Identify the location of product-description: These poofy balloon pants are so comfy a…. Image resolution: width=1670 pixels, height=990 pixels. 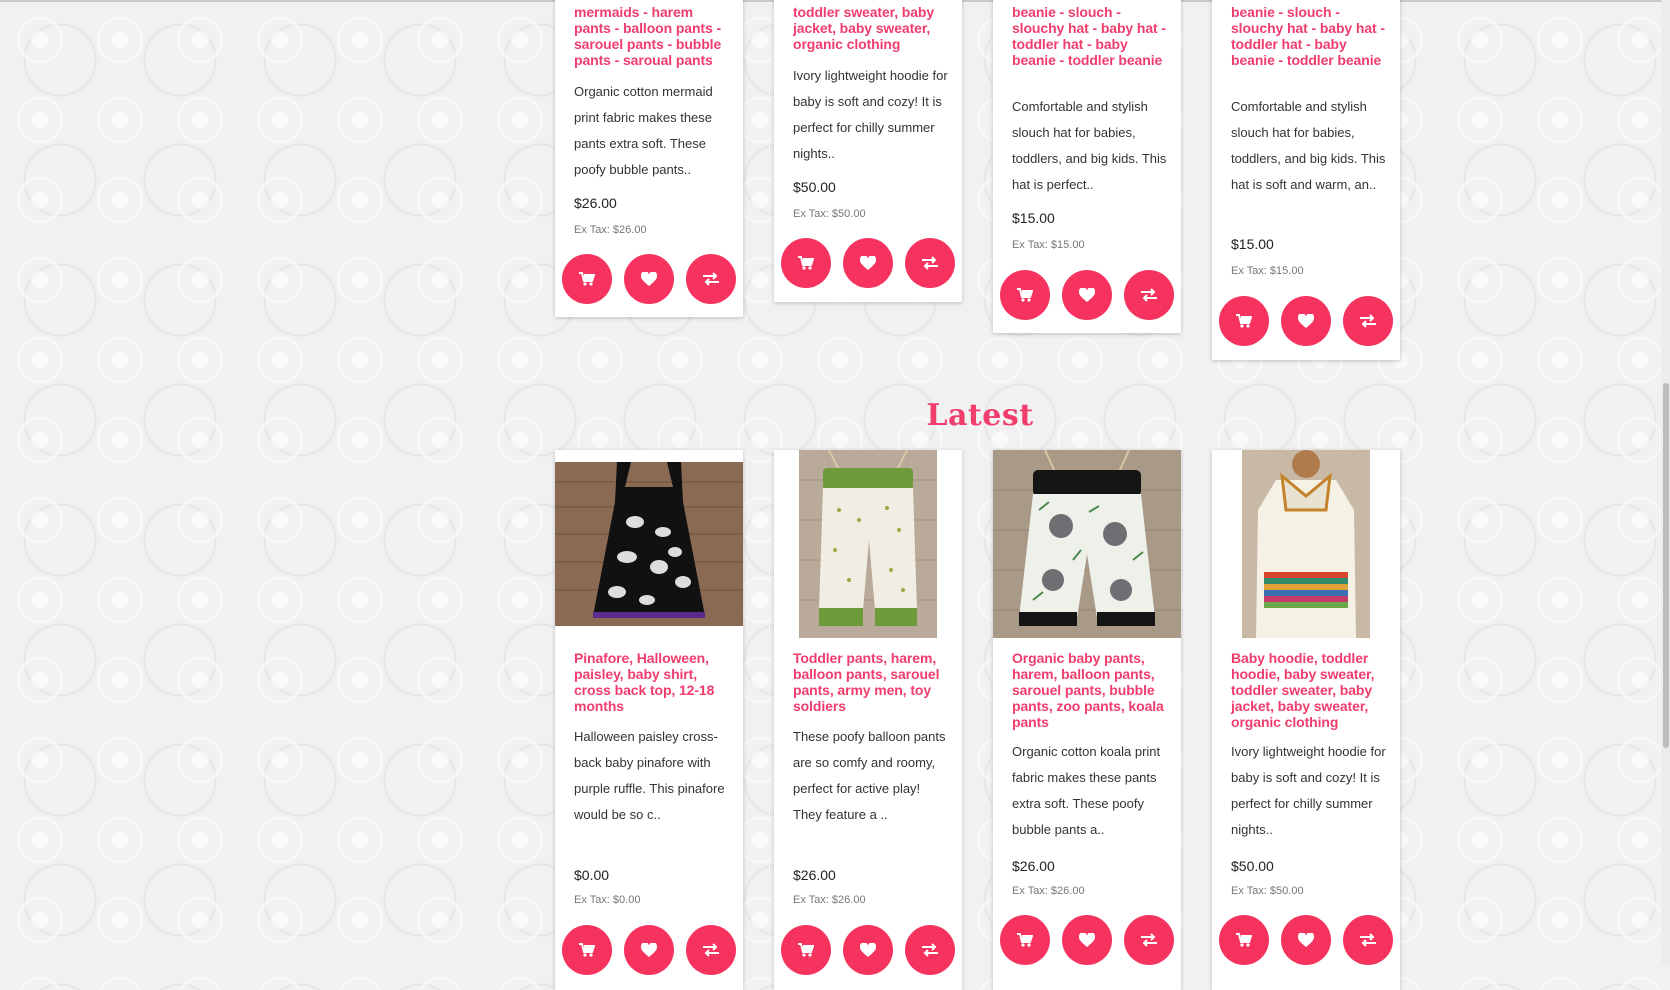
(869, 775).